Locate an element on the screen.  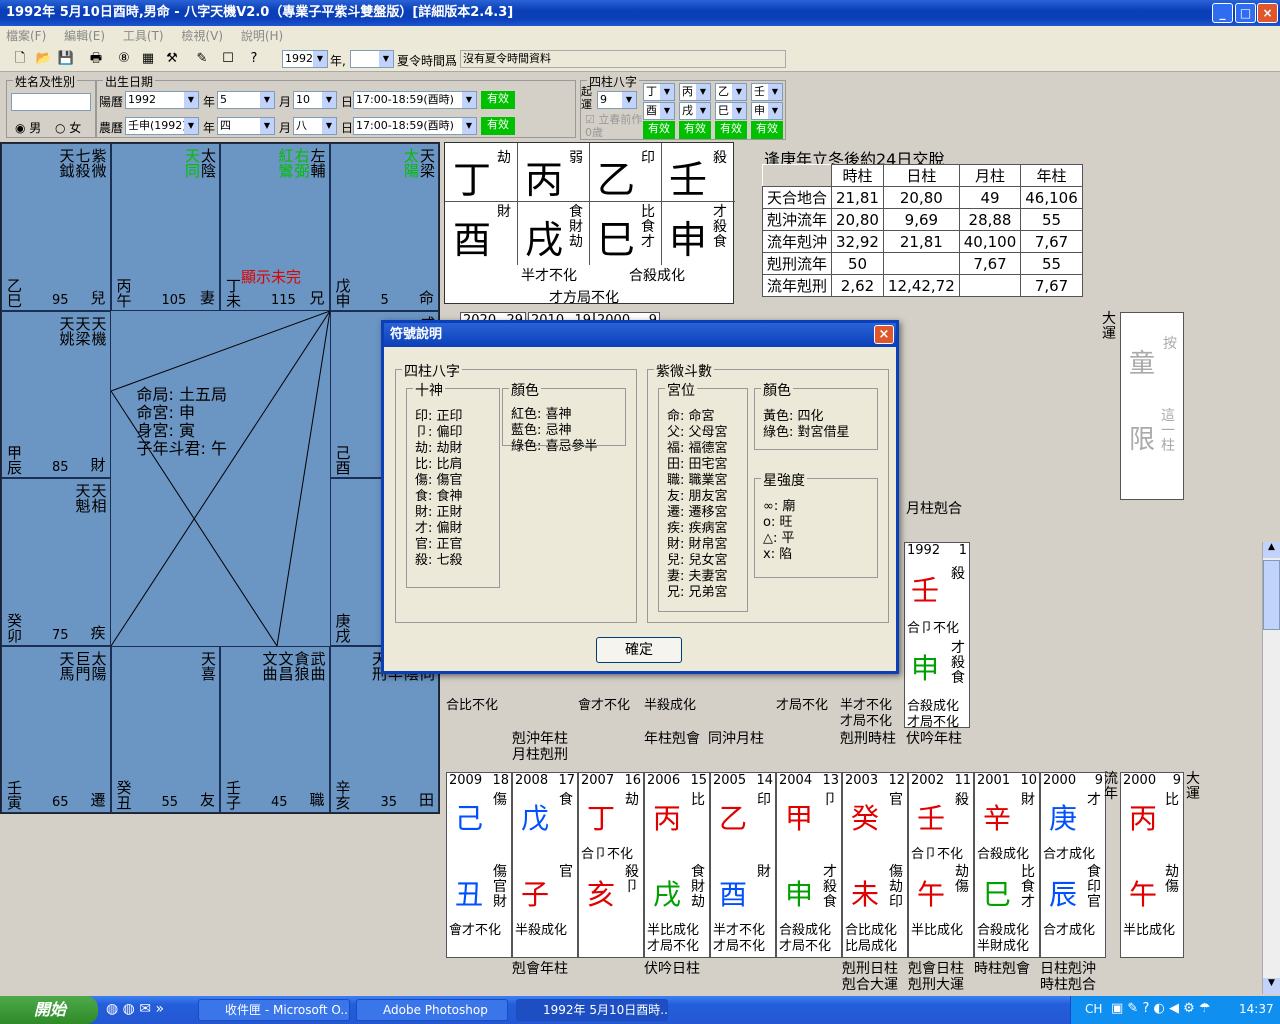
dayun-current-pillar: 2000 9 丙比午劫傷 半比成化 is located at coordinates (1152, 865).